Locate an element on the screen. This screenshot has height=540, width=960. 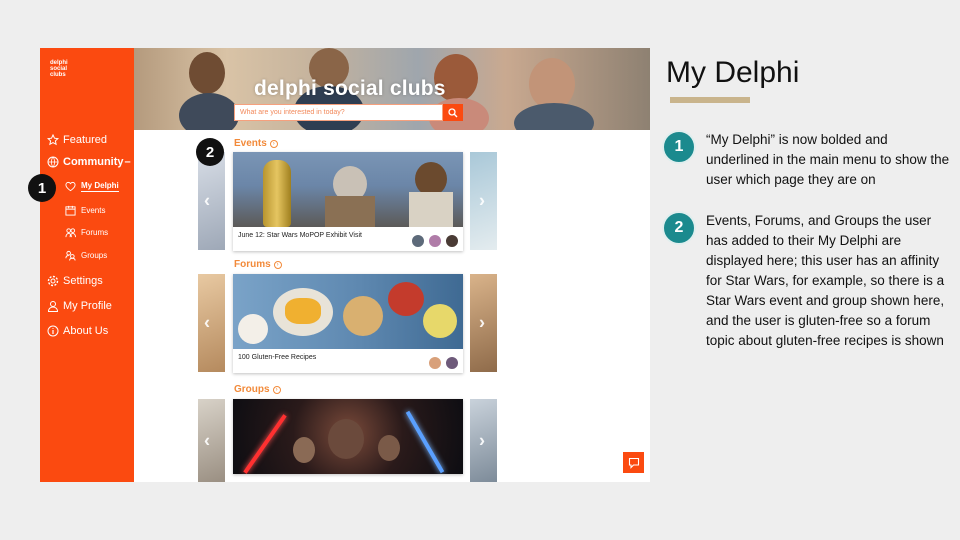
hero-title: delphi social clubs is located at coordinates (350, 88).